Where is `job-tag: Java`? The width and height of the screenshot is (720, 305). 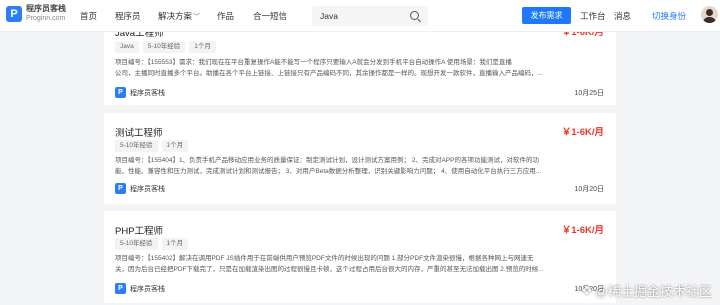
job-tag: Java is located at coordinates (127, 47).